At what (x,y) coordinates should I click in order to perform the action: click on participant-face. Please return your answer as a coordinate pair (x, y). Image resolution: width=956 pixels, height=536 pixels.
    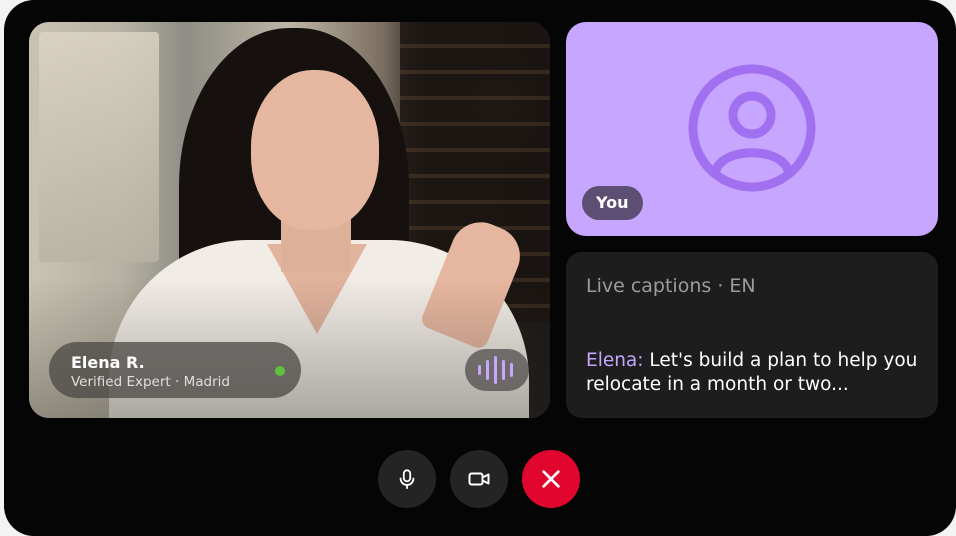
    Looking at the image, I should click on (315, 150).